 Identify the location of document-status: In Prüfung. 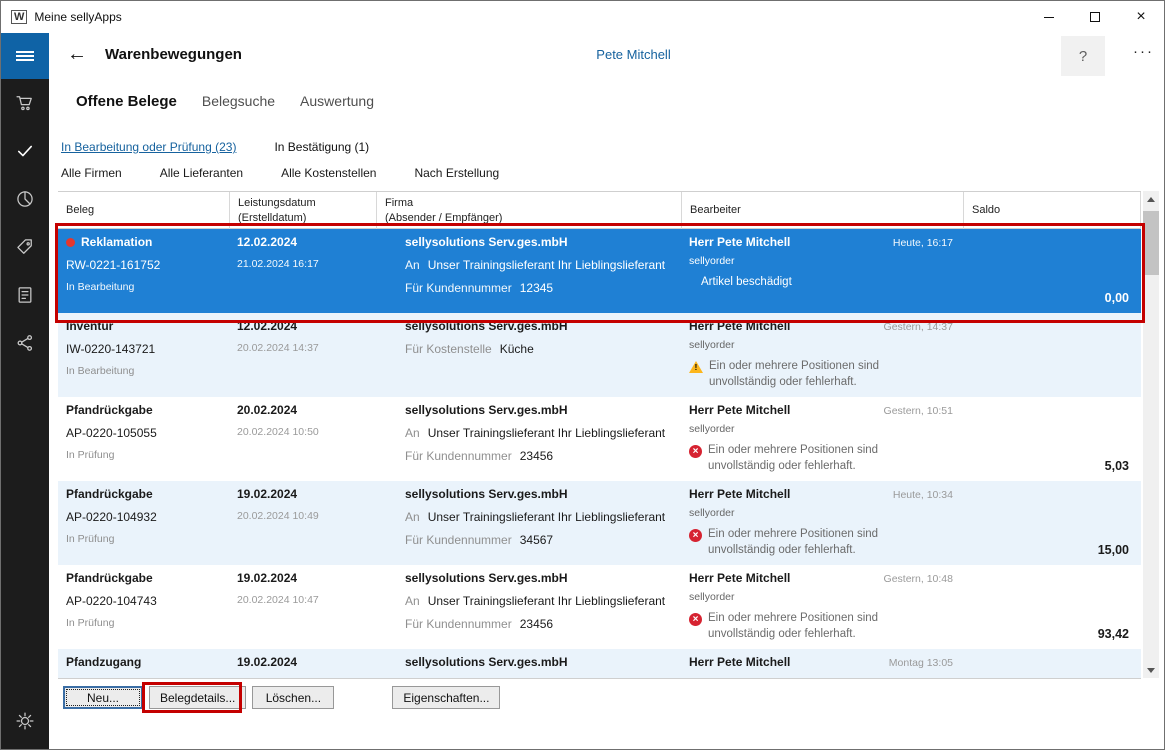
(90, 539).